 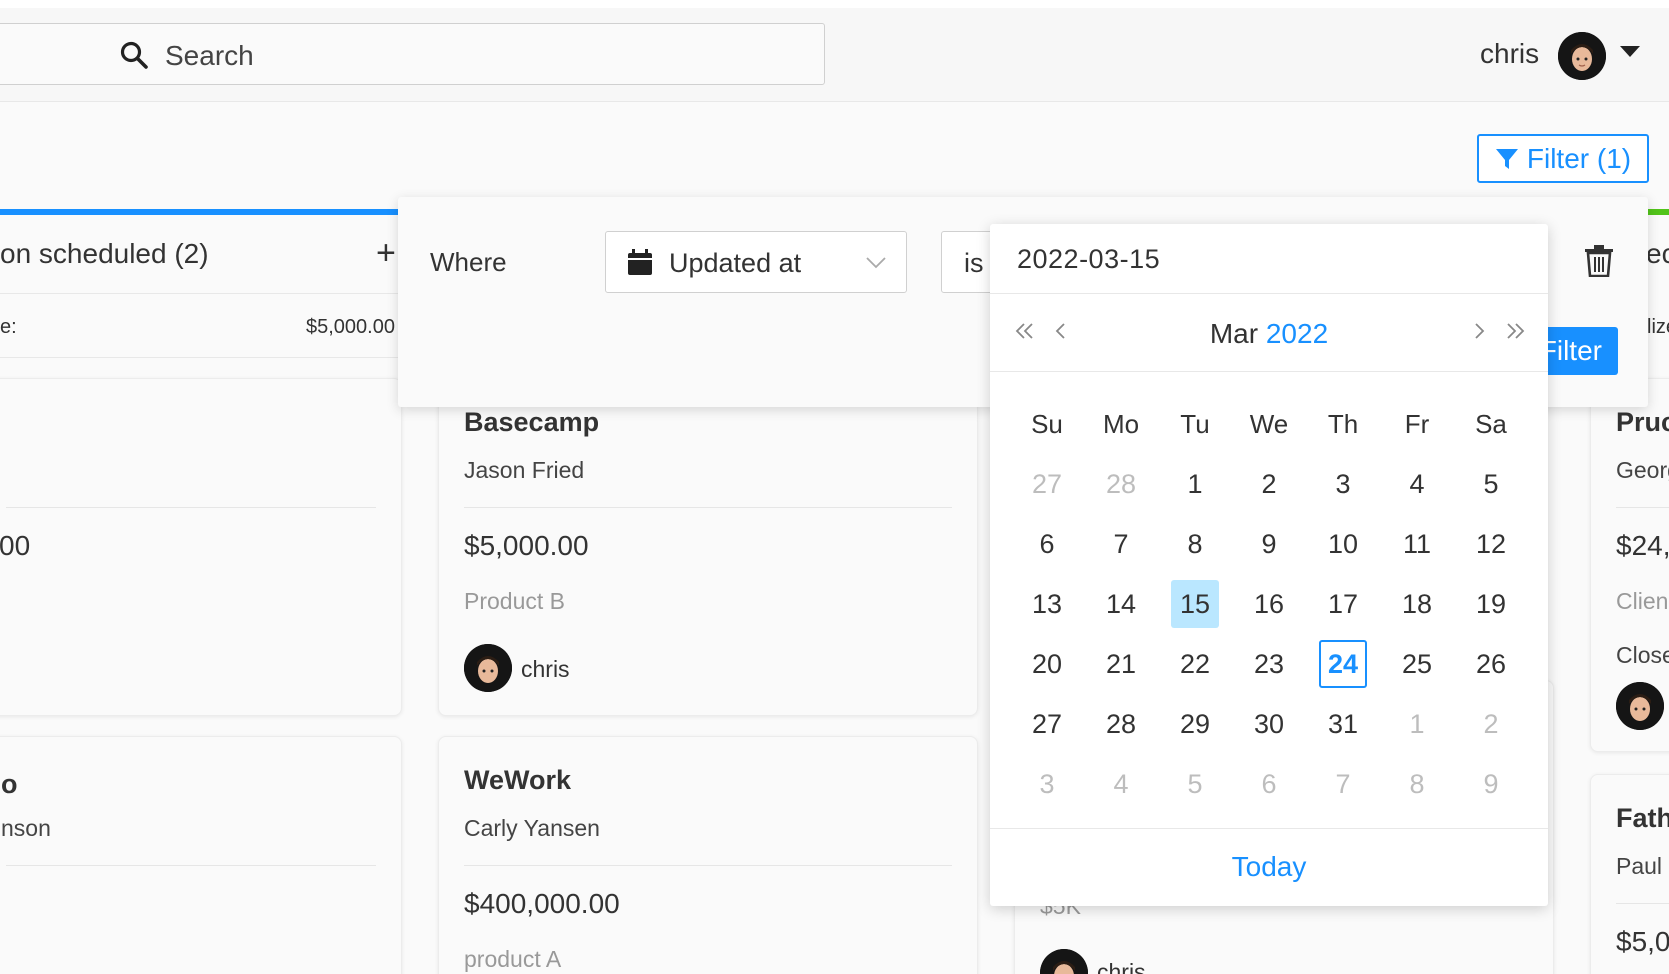 I want to click on apply-filter-button: Filter, so click(x=1578, y=351).